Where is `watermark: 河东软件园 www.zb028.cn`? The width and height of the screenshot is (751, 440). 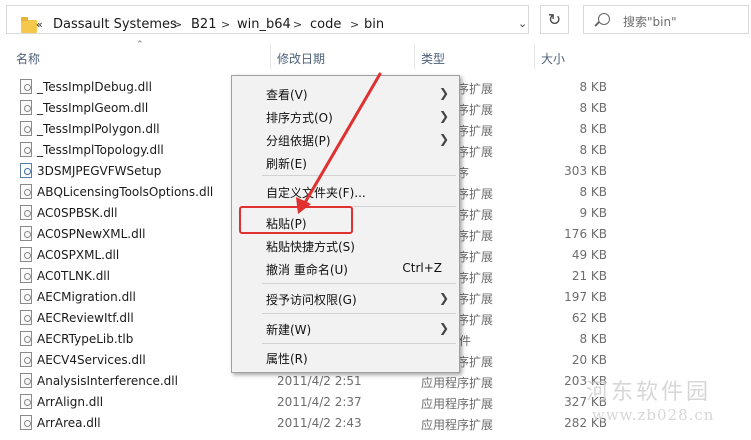
watermark: 河东软件园 www.zb028.cn is located at coordinates (665, 405).